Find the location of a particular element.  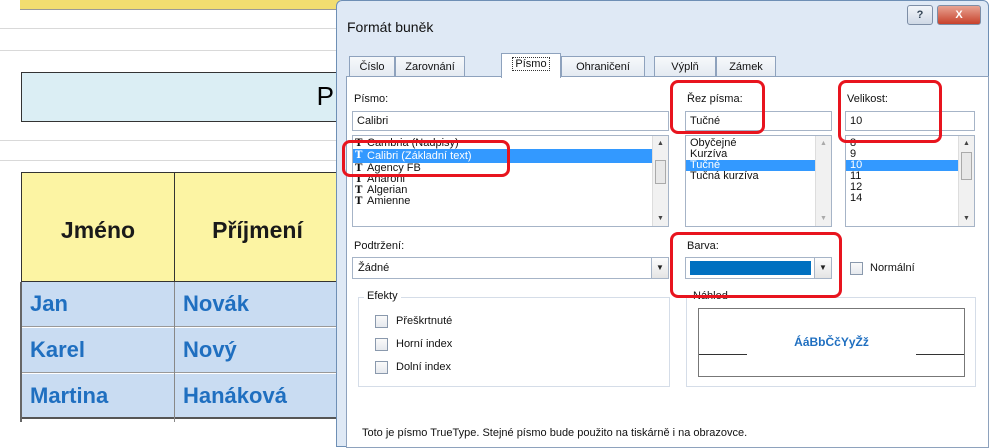

style-list: Obyčejné Kurzíva Tučné Tučná kurzíva ▲ ▼ is located at coordinates (758, 181).